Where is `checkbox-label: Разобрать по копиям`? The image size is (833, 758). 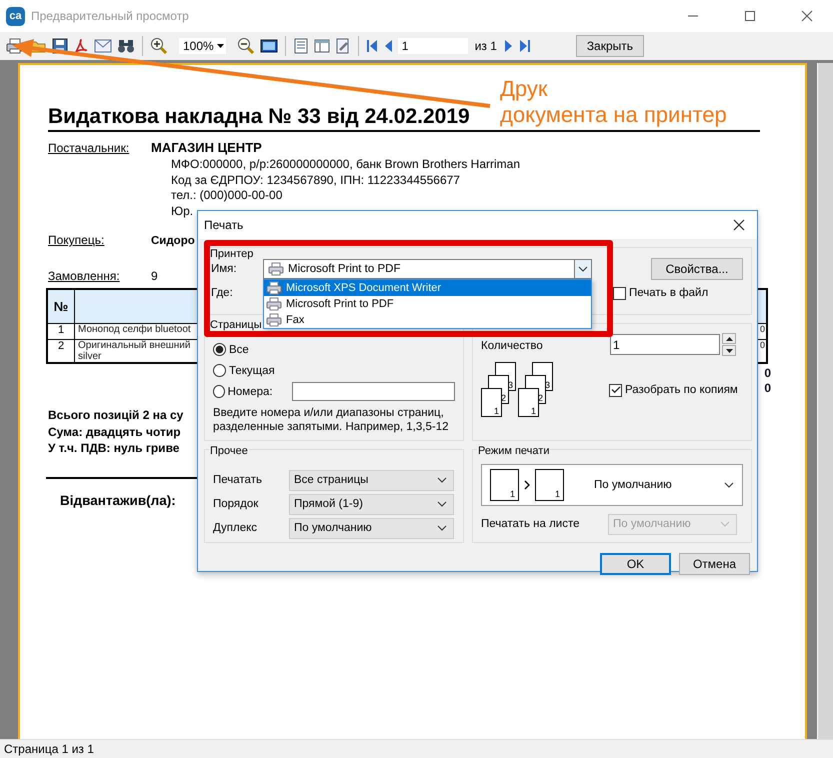
checkbox-label: Разобрать по копиям is located at coordinates (681, 390).